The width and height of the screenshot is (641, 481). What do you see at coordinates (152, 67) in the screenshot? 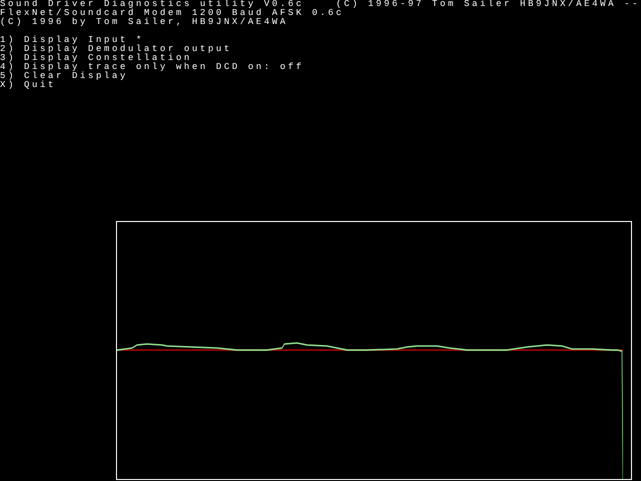
I see `menu-option: 4) Display trace only when DCD on: off` at bounding box center [152, 67].